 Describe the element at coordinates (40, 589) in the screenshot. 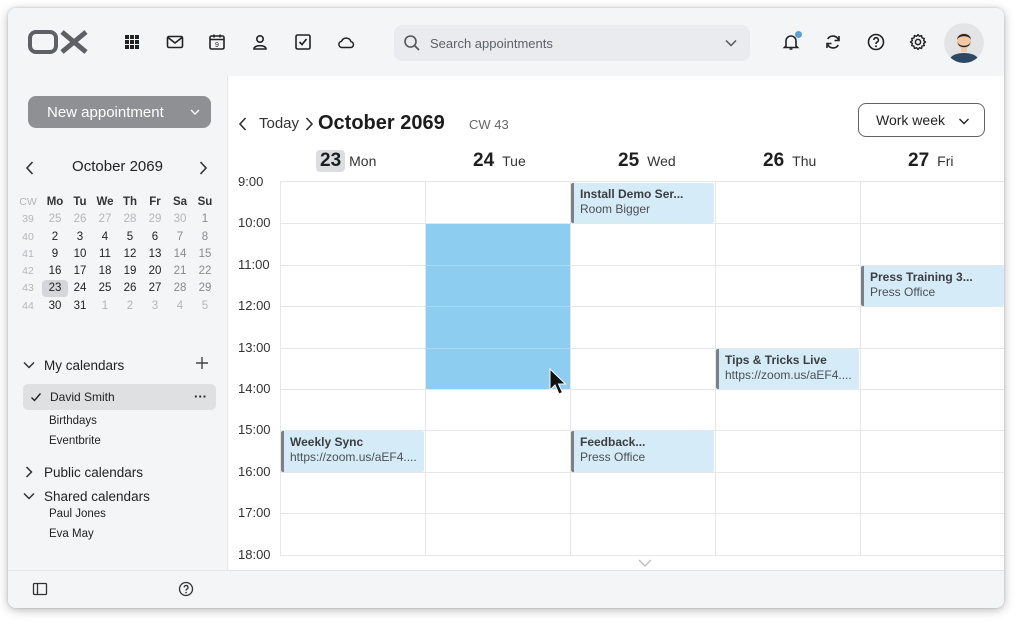

I see `toggle-sidebar-icon` at that location.